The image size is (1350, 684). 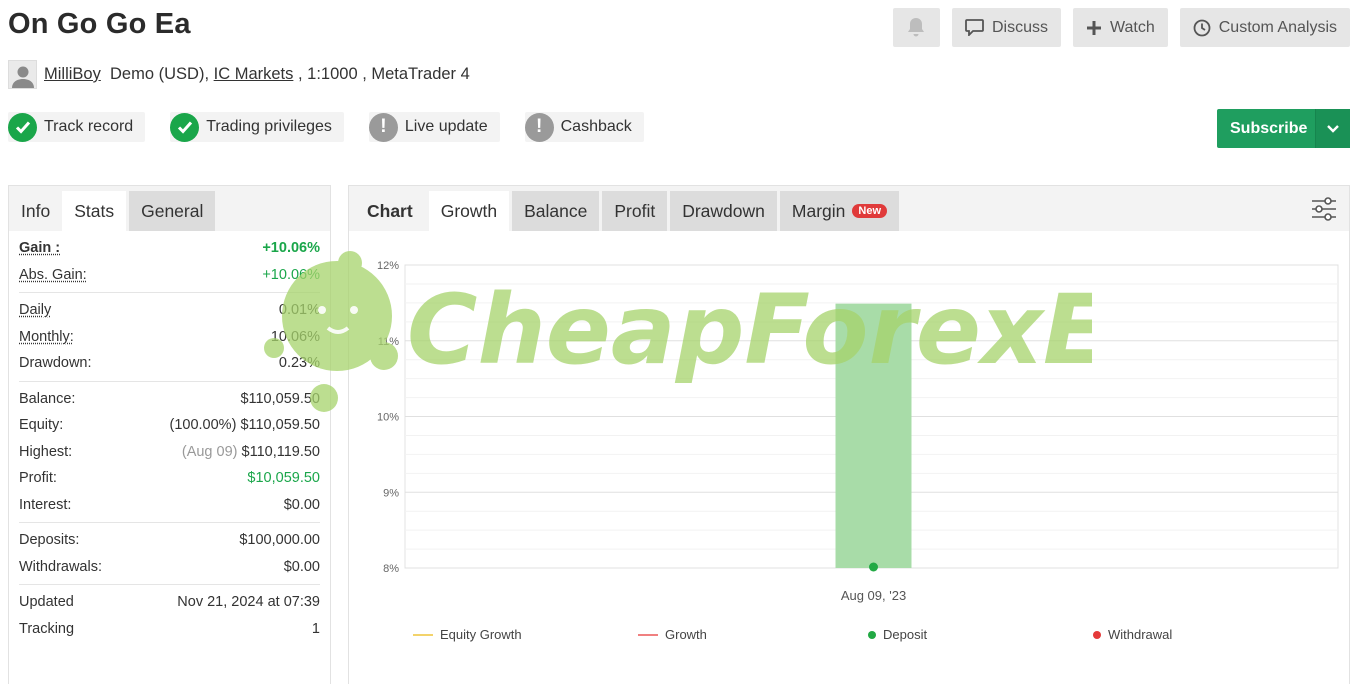 I want to click on badge-live-update: ! Live update, so click(x=434, y=127).